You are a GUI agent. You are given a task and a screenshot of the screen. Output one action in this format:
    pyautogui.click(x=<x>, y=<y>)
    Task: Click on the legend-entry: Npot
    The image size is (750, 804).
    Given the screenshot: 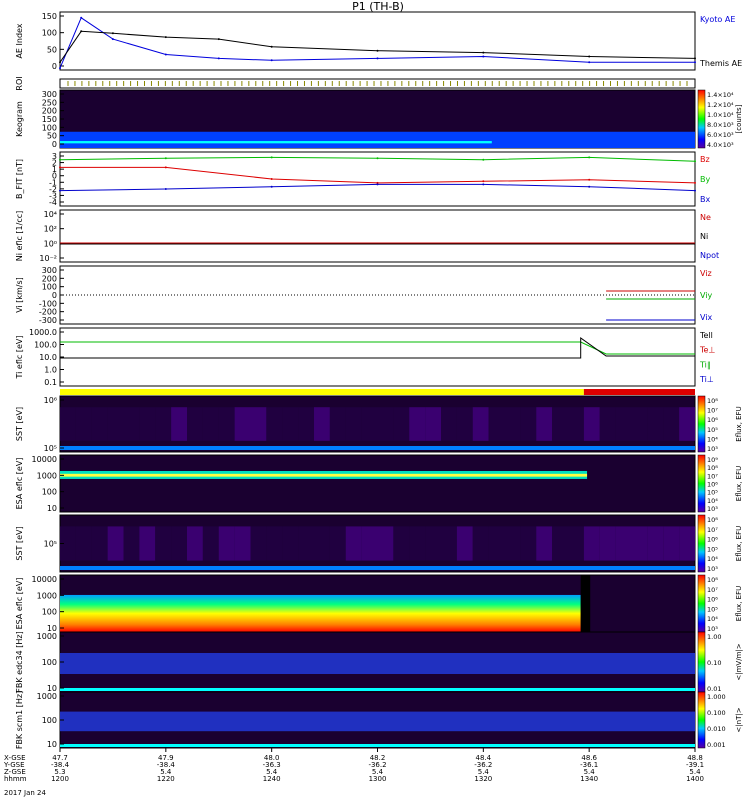 What is the action you would take?
    pyautogui.click(x=709, y=255)
    